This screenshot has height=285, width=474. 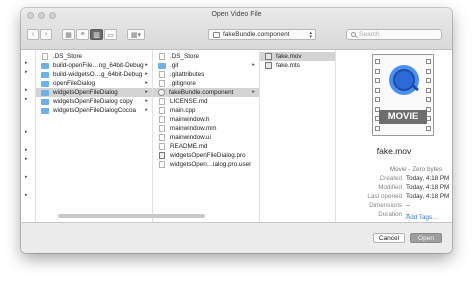 I want to click on column-view-button: ▥, so click(x=96, y=34).